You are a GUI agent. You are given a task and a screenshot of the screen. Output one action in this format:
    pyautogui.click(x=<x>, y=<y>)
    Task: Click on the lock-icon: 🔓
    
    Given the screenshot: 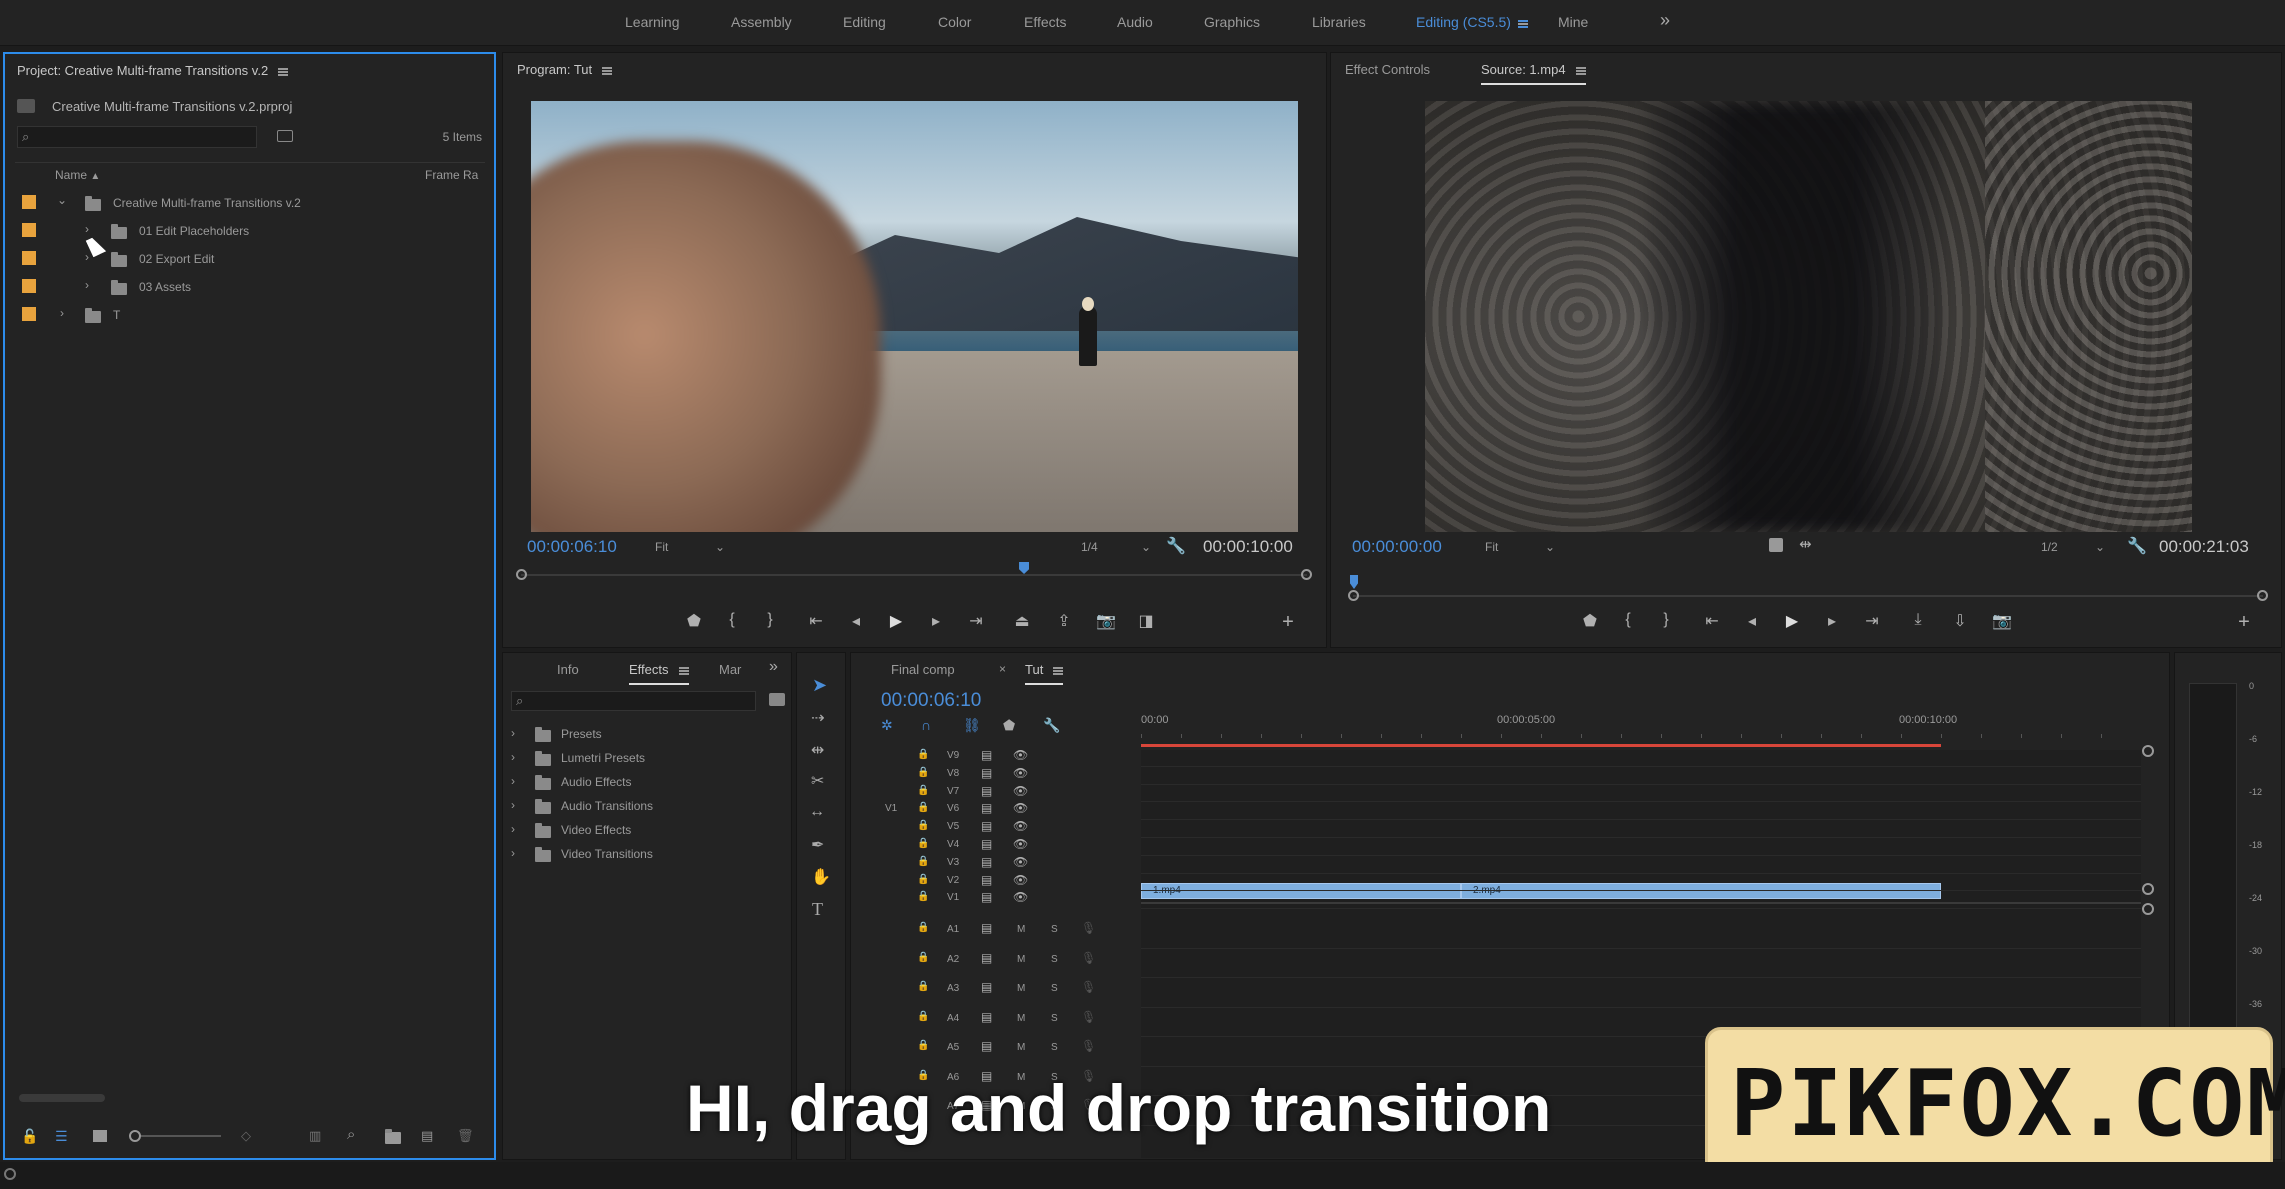 What is the action you would take?
    pyautogui.click(x=29, y=1136)
    